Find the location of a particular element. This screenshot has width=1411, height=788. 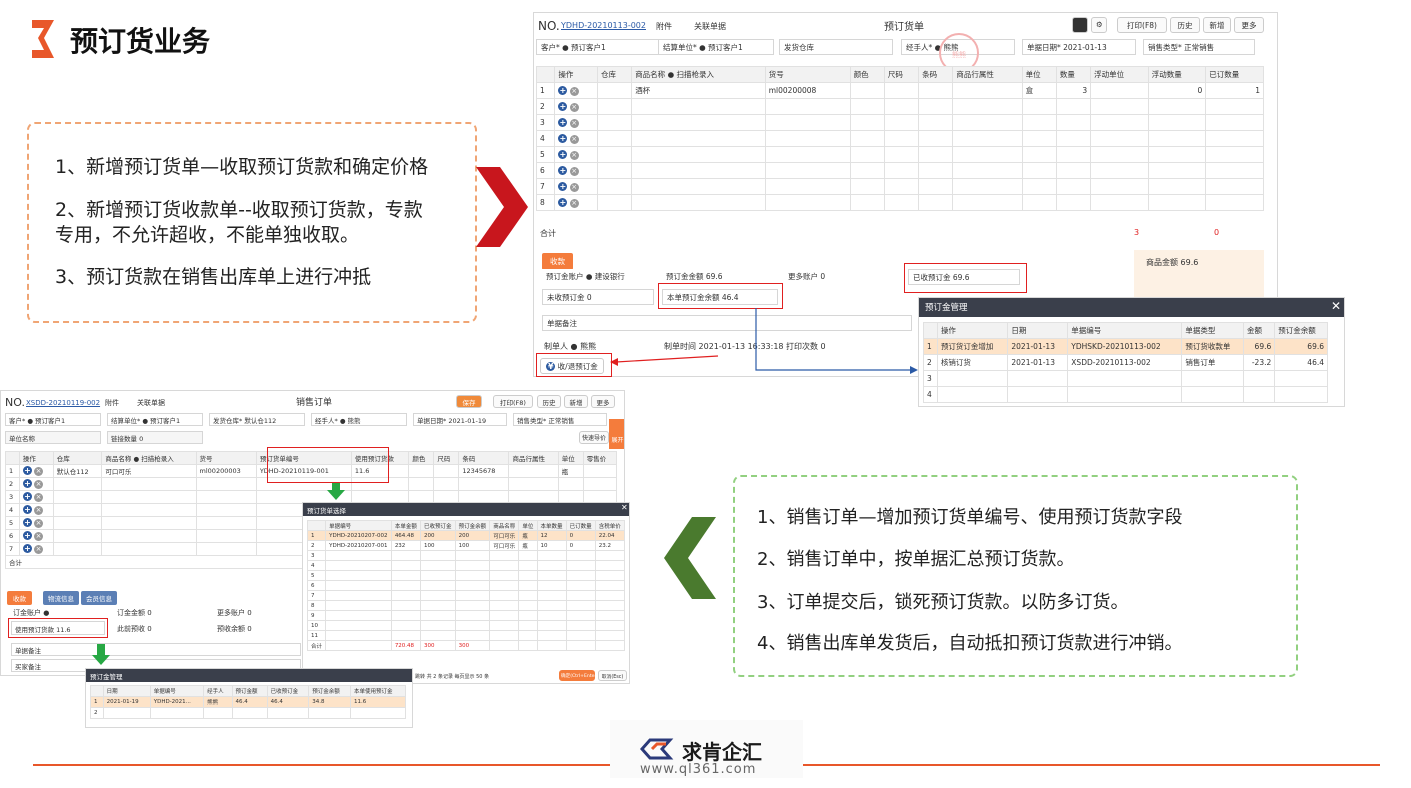

table-row: 2 YDHD-20210207-001 232 100 100 可口可乐瓶 10 0 23.2 is located at coordinates (466, 545).